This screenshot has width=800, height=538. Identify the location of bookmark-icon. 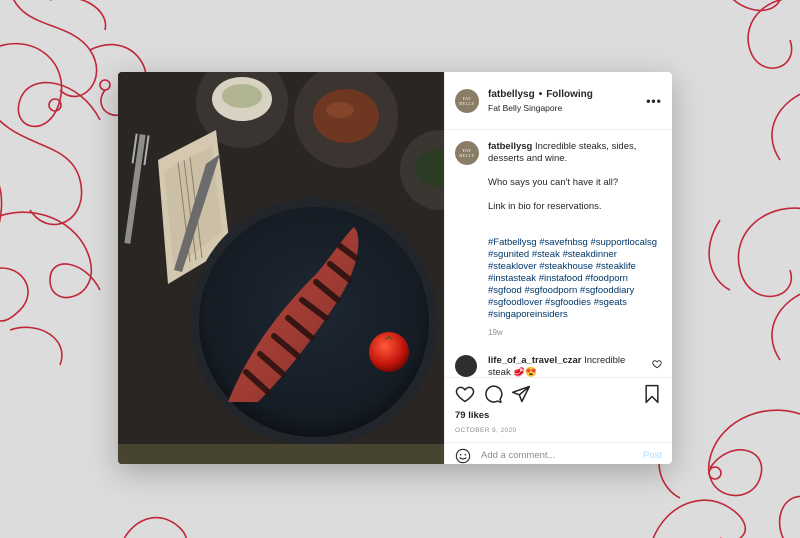
(652, 394).